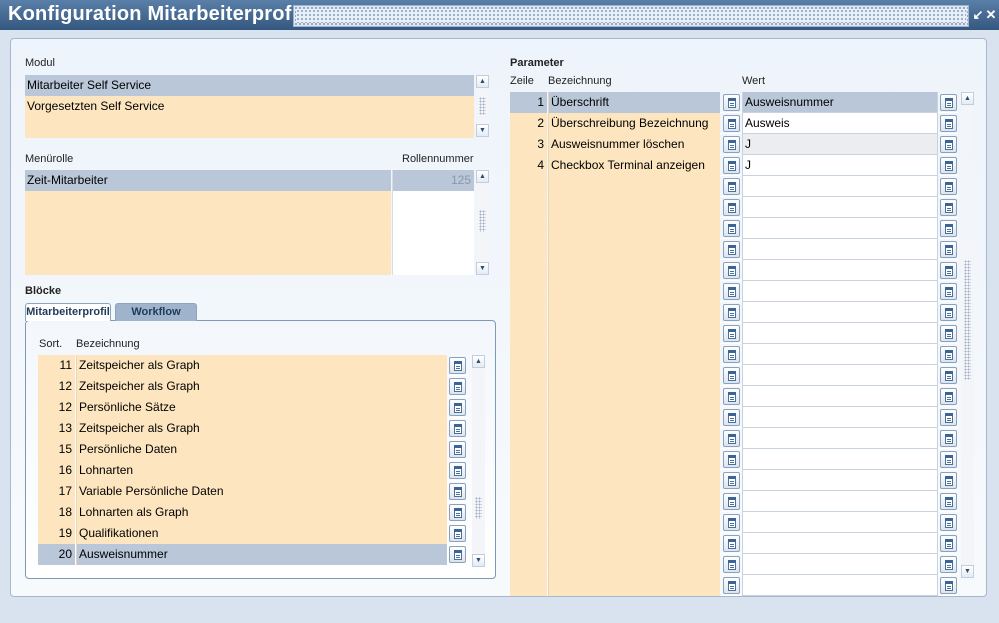  What do you see at coordinates (840, 102) in the screenshot?
I see `wert-cell: Ausweisnummer` at bounding box center [840, 102].